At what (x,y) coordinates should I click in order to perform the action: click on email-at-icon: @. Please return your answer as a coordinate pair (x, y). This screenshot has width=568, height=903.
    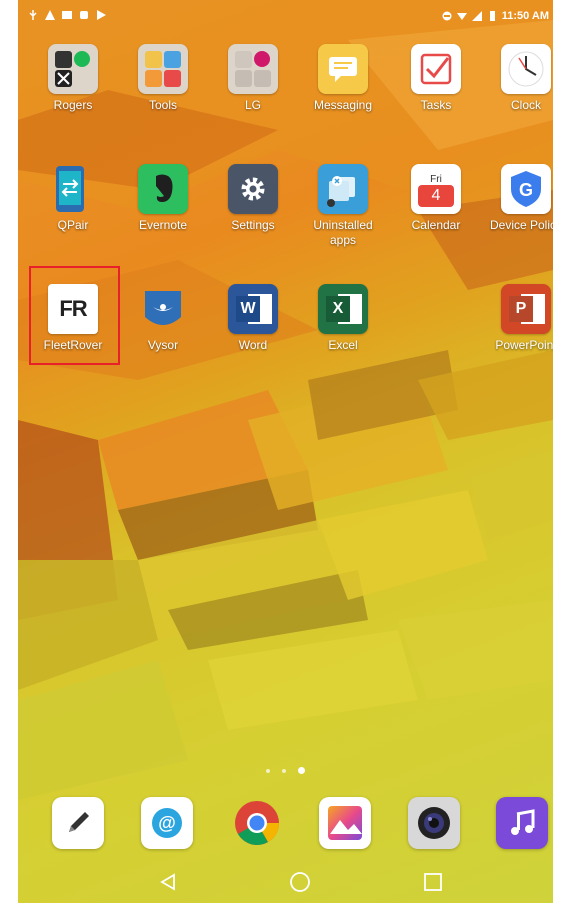
    Looking at the image, I should click on (167, 823).